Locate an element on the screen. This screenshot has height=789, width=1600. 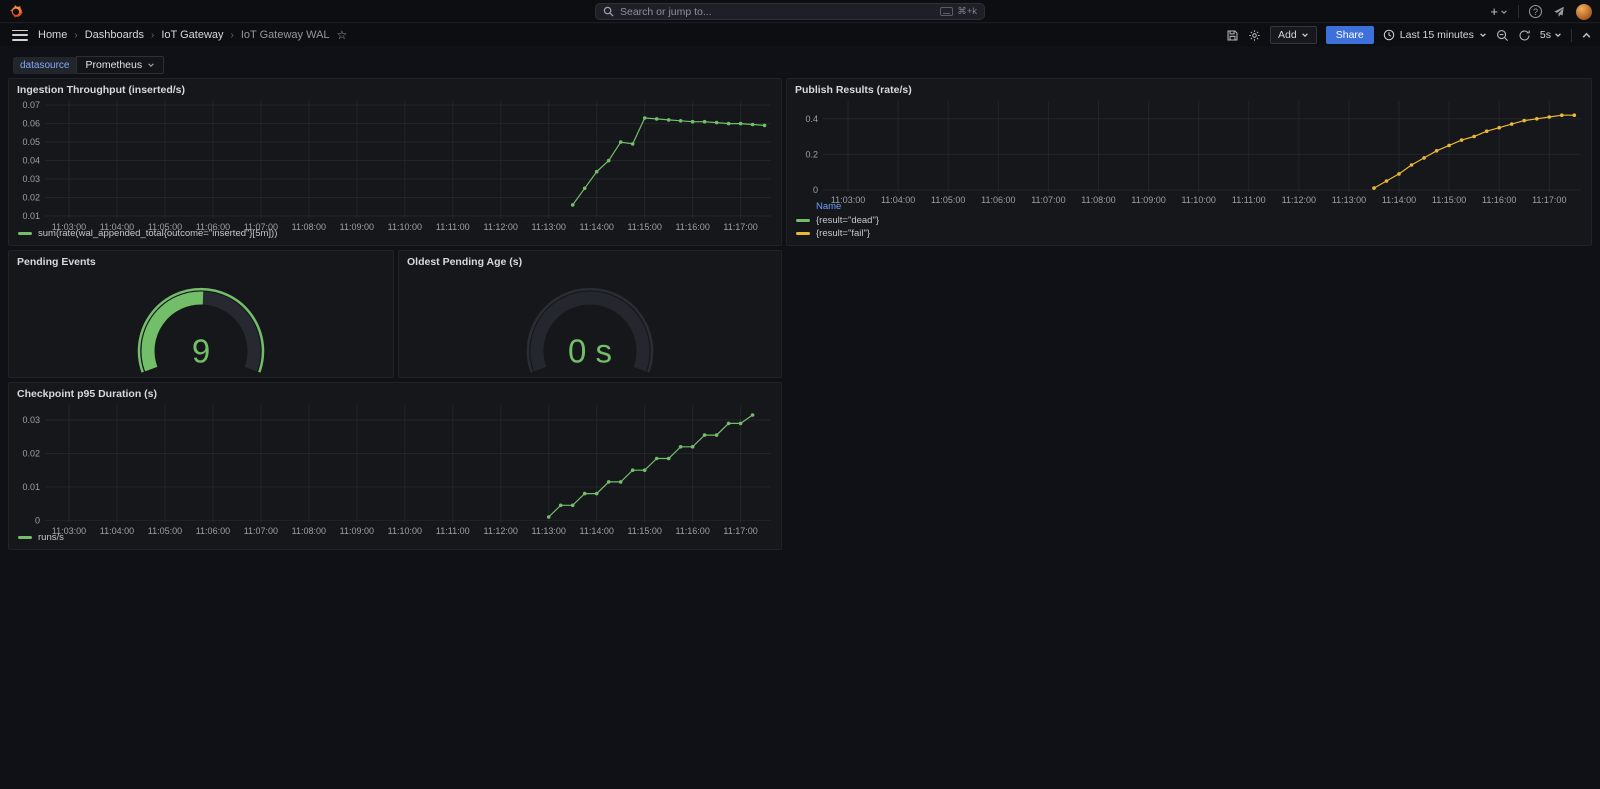
svg-text: 11:13:00 is located at coordinates (1349, 200).